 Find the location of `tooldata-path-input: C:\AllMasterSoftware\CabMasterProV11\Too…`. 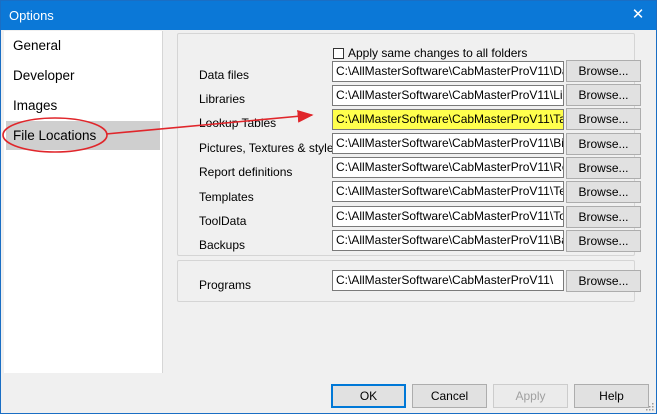

tooldata-path-input: C:\AllMasterSoftware\CabMasterProV11\Too… is located at coordinates (448, 216).